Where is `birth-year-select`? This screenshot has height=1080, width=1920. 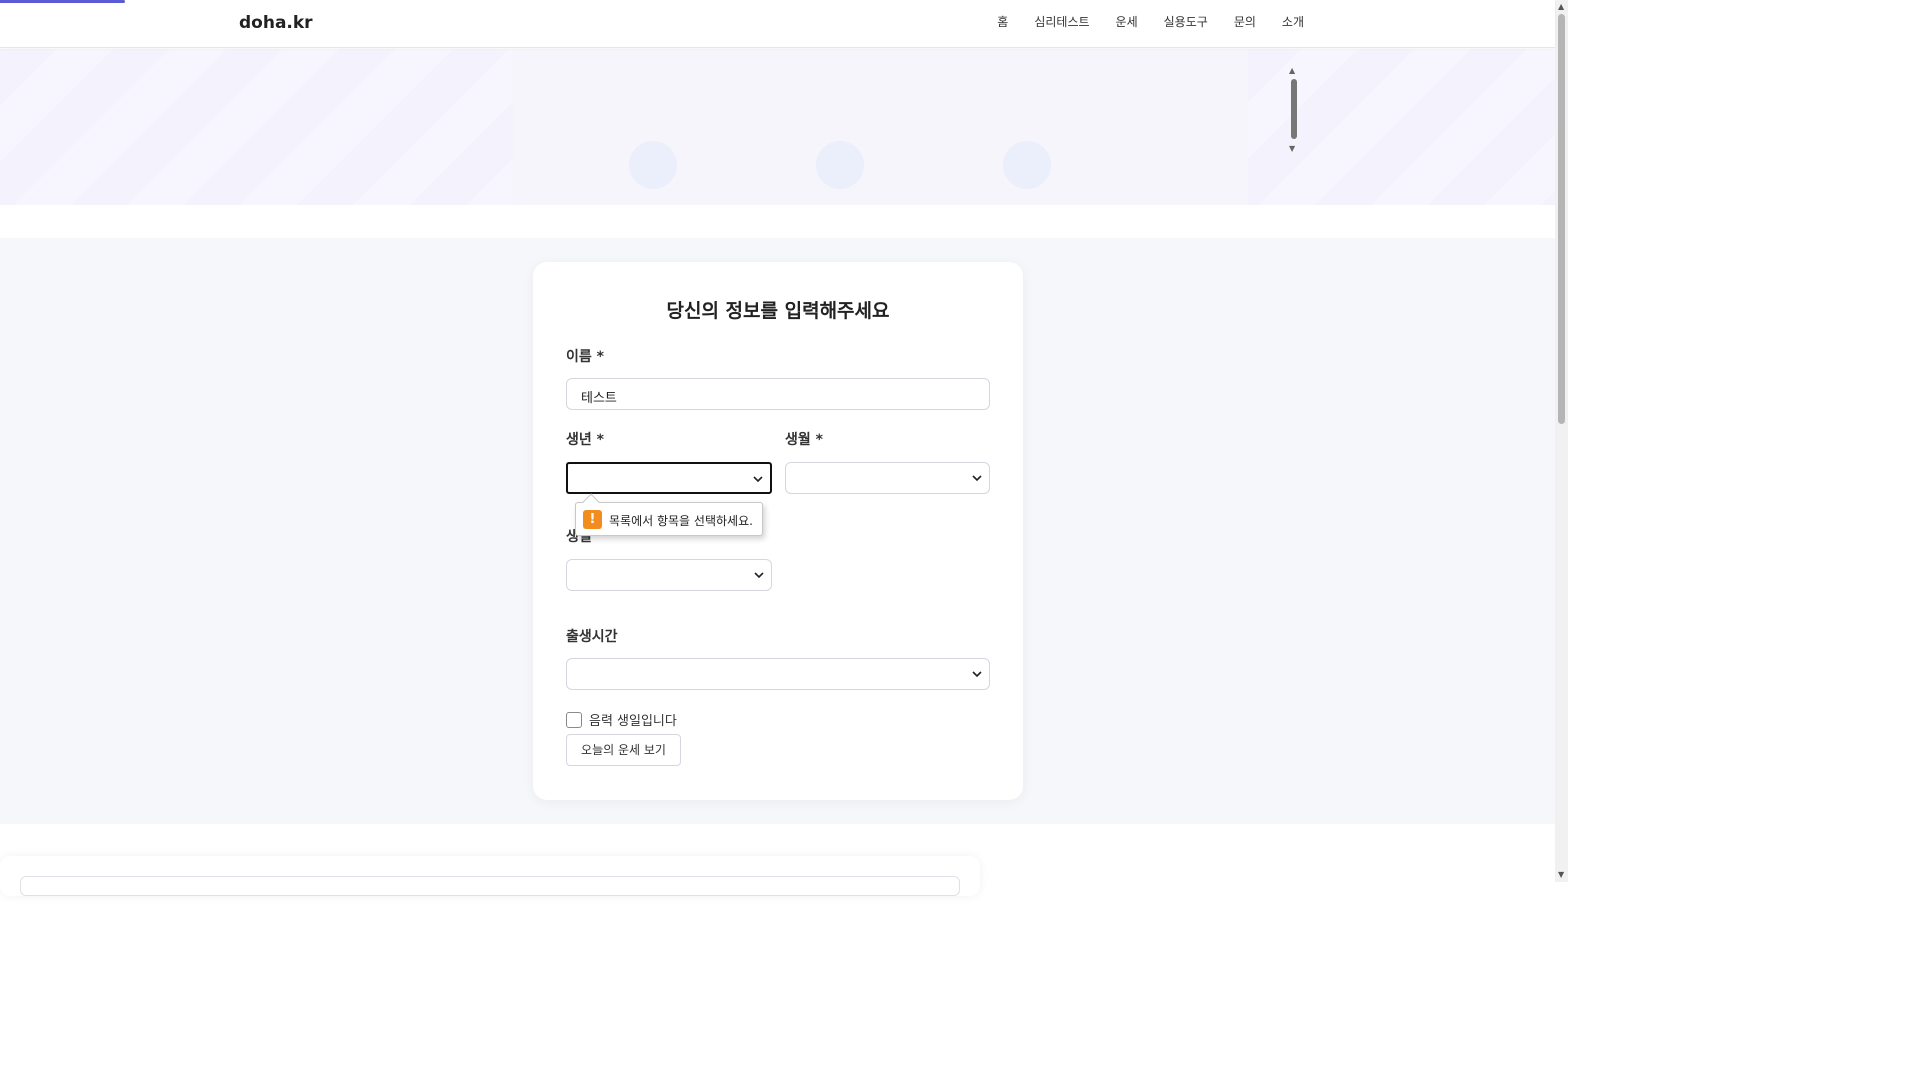 birth-year-select is located at coordinates (669, 478).